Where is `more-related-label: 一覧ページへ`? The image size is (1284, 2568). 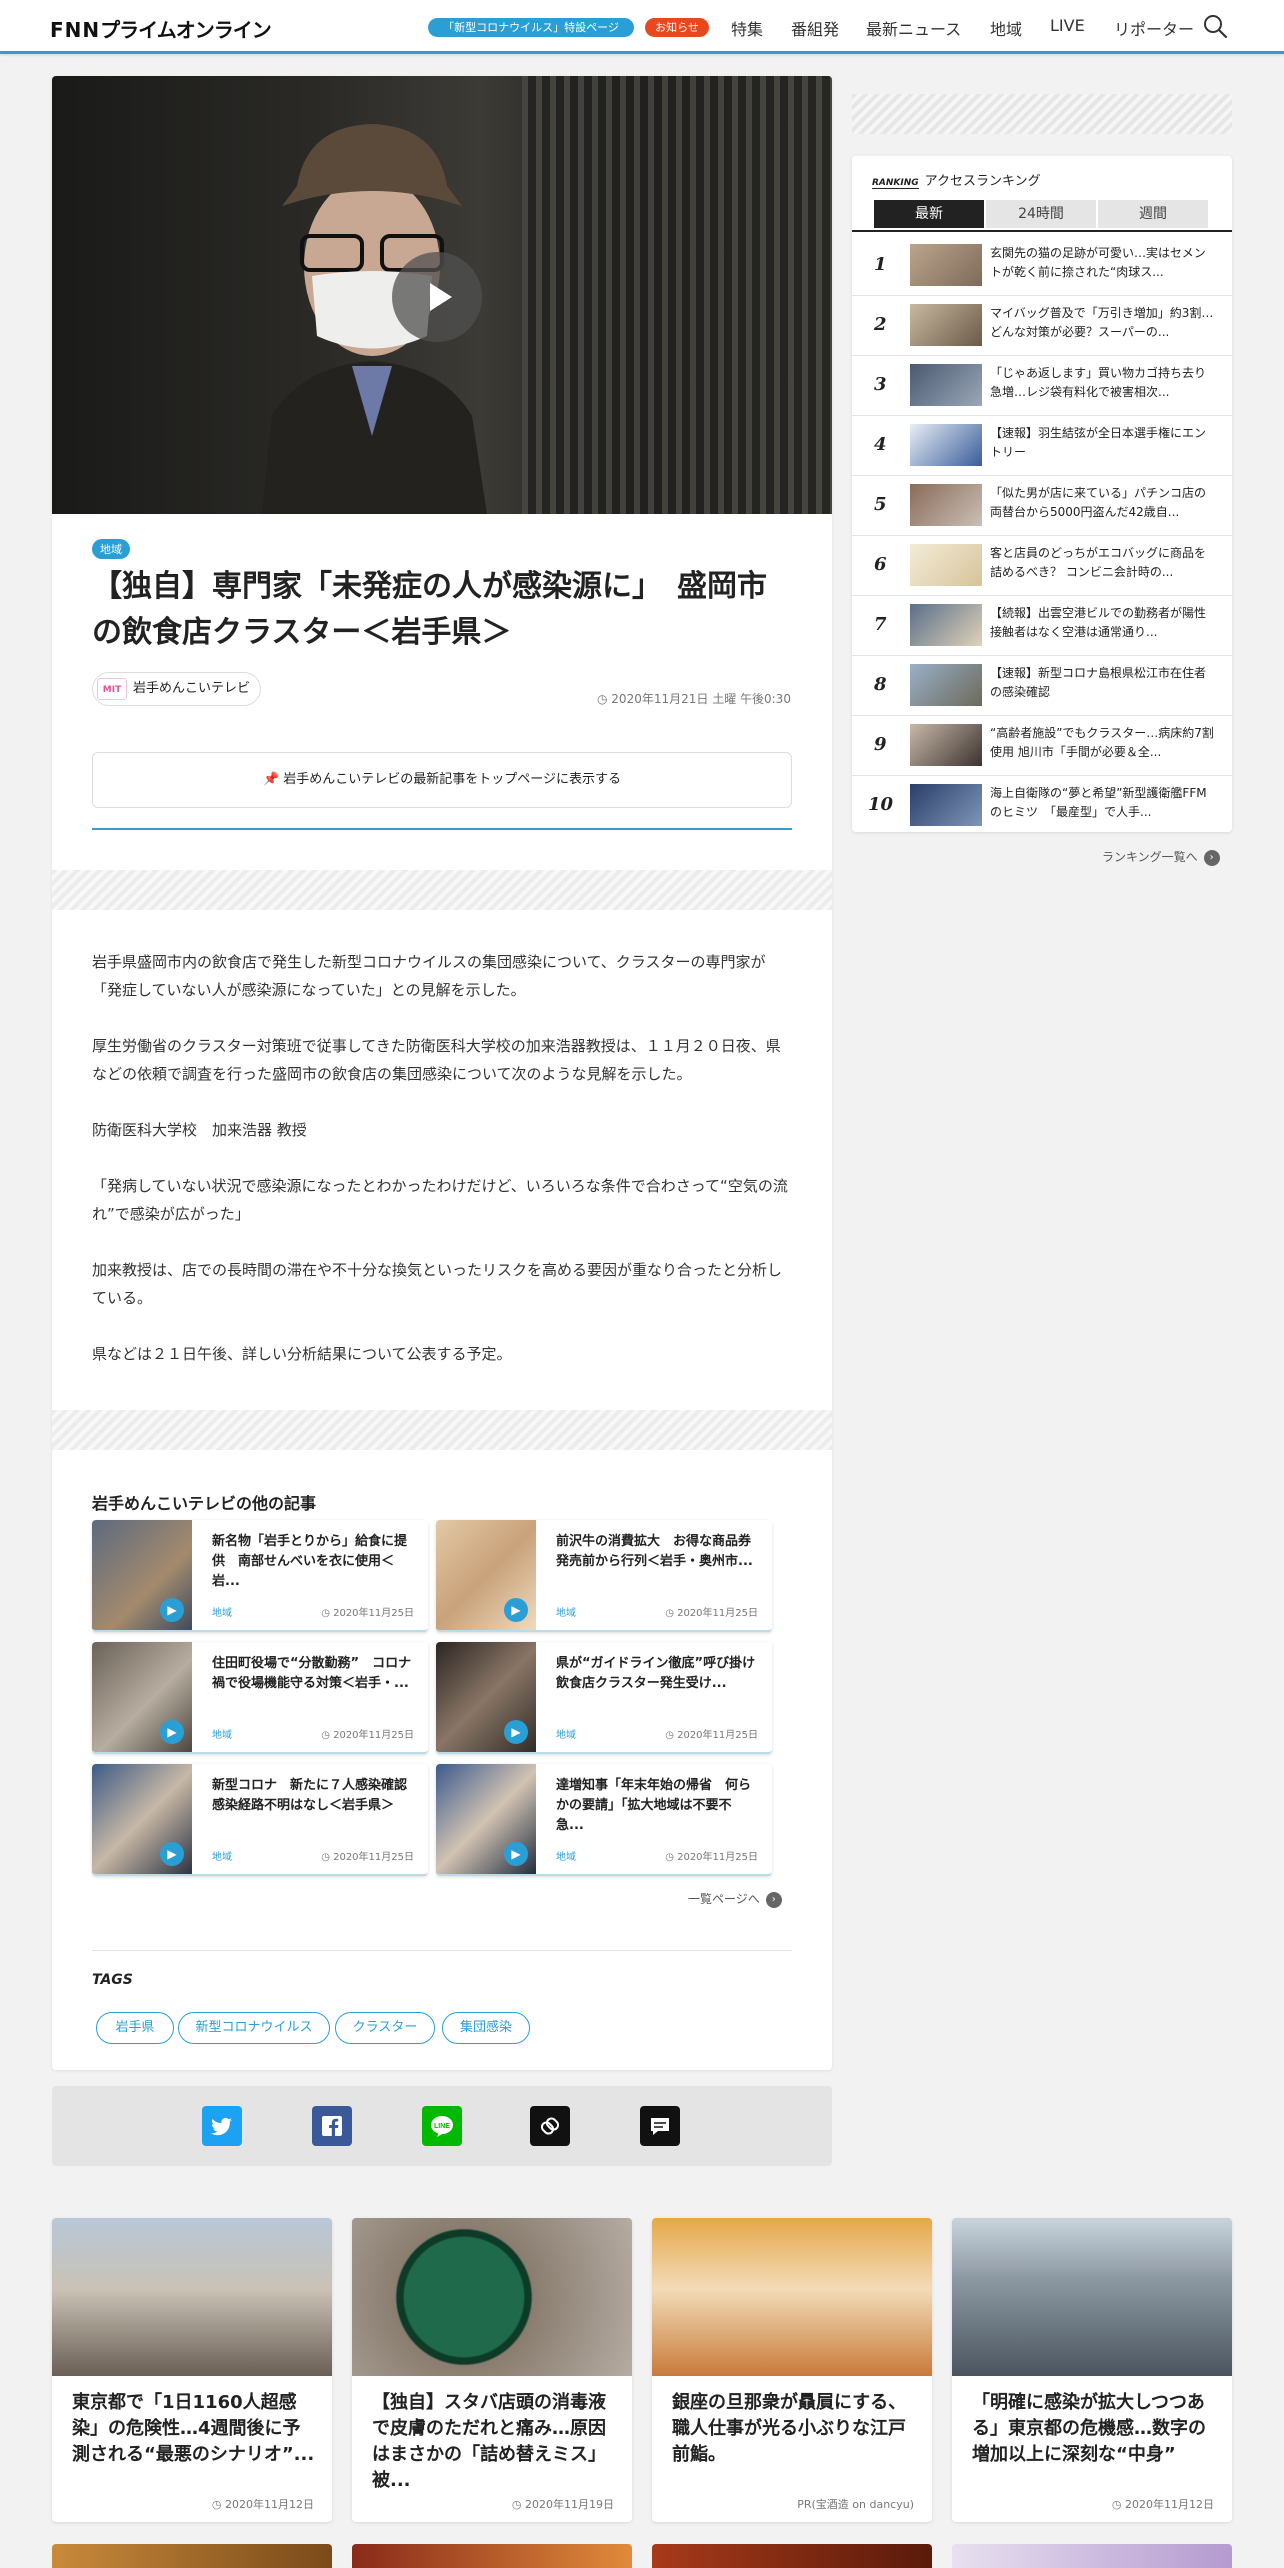
more-related-label: 一覧ページへ is located at coordinates (724, 1899).